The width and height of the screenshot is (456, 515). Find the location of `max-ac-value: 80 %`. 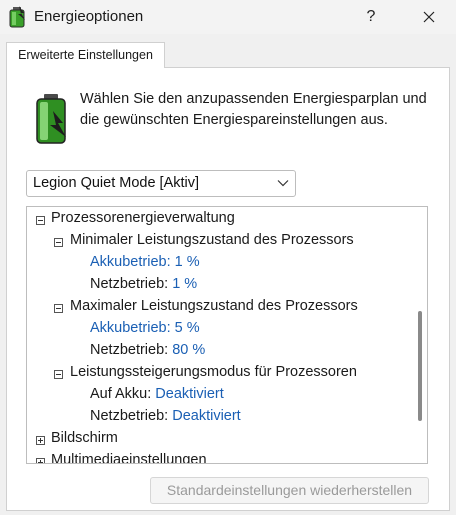

max-ac-value: 80 % is located at coordinates (188, 350).